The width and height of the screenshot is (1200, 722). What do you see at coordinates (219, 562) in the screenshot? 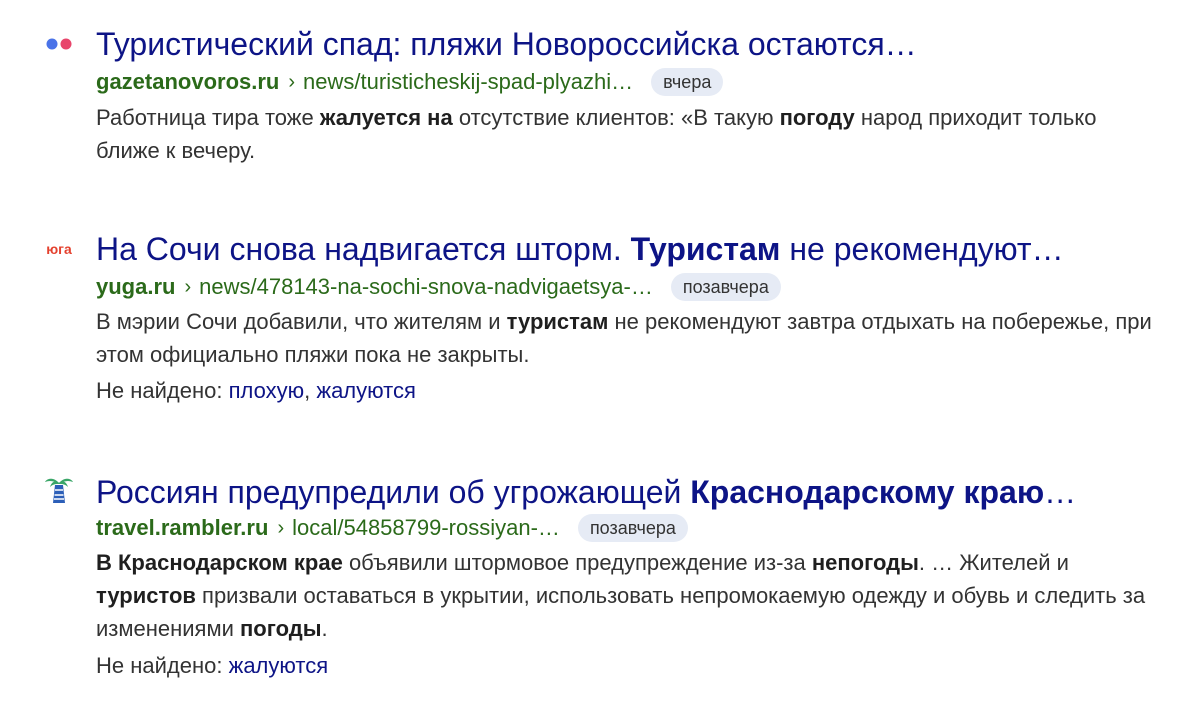
I see `snippet-highlight: В Краснодарском крае` at bounding box center [219, 562].